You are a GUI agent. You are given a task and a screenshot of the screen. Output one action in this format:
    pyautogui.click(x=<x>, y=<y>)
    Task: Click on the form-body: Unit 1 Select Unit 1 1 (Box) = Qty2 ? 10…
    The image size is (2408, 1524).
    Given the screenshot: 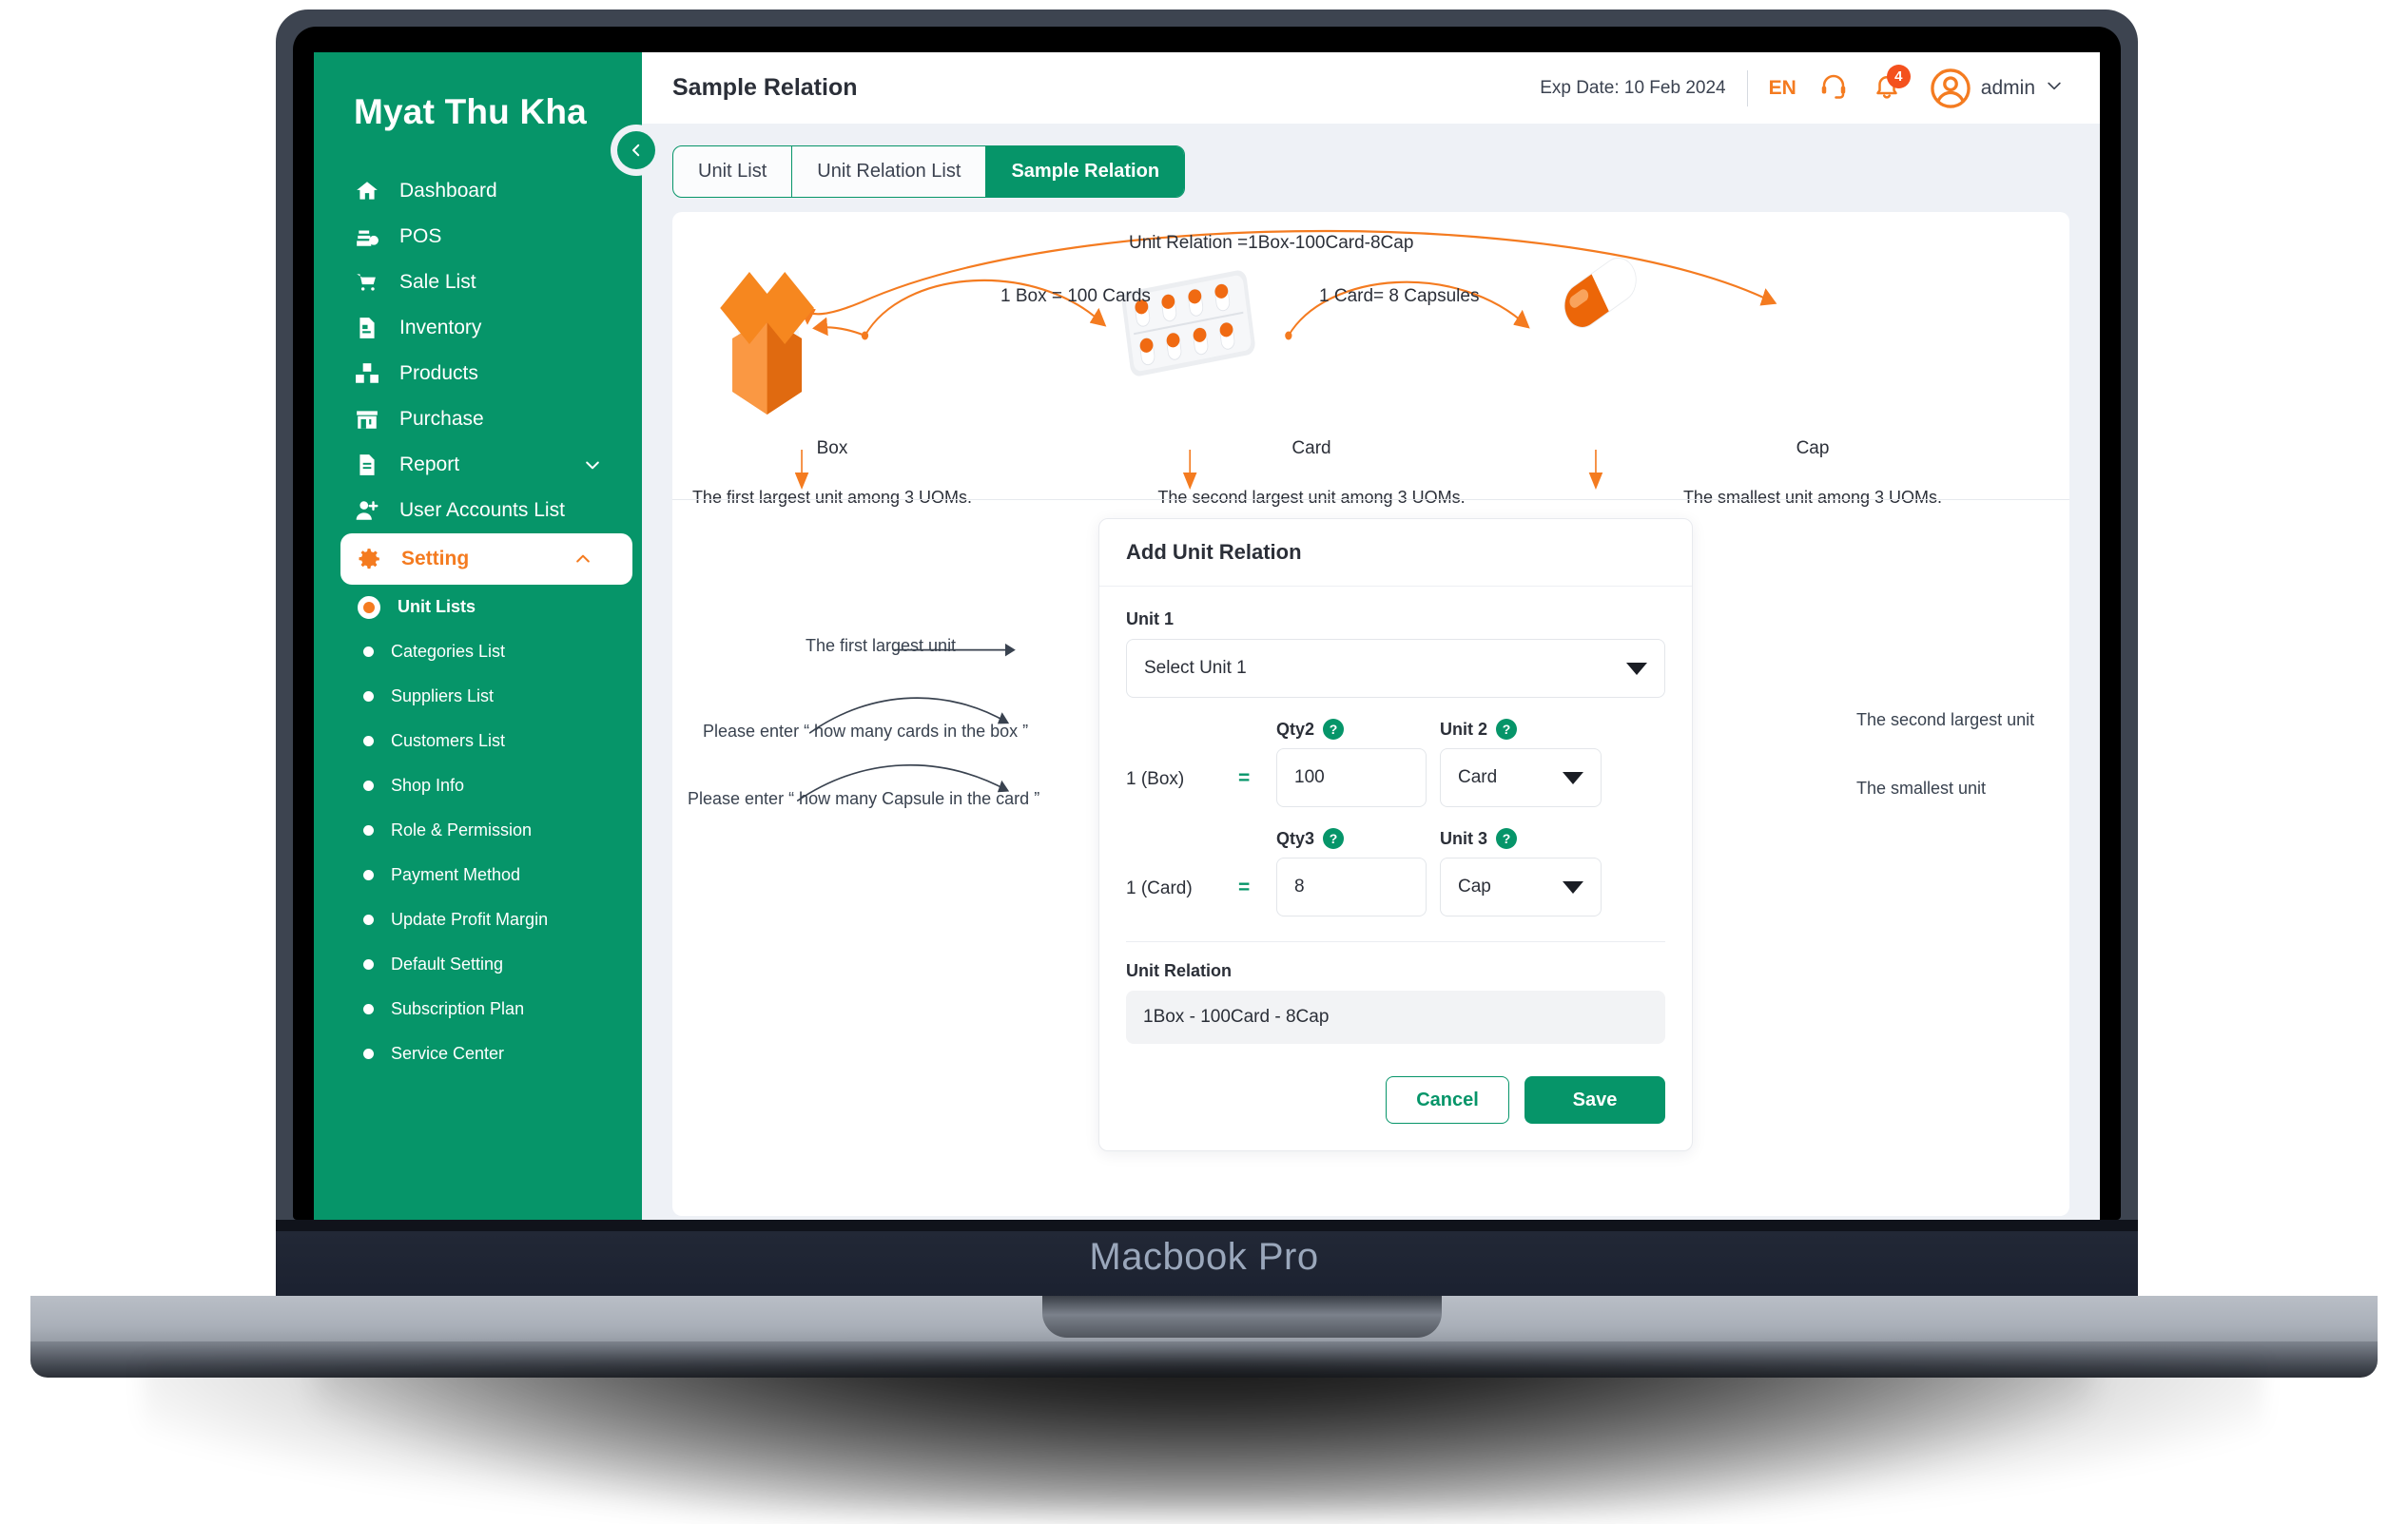 What is the action you would take?
    pyautogui.click(x=1395, y=819)
    